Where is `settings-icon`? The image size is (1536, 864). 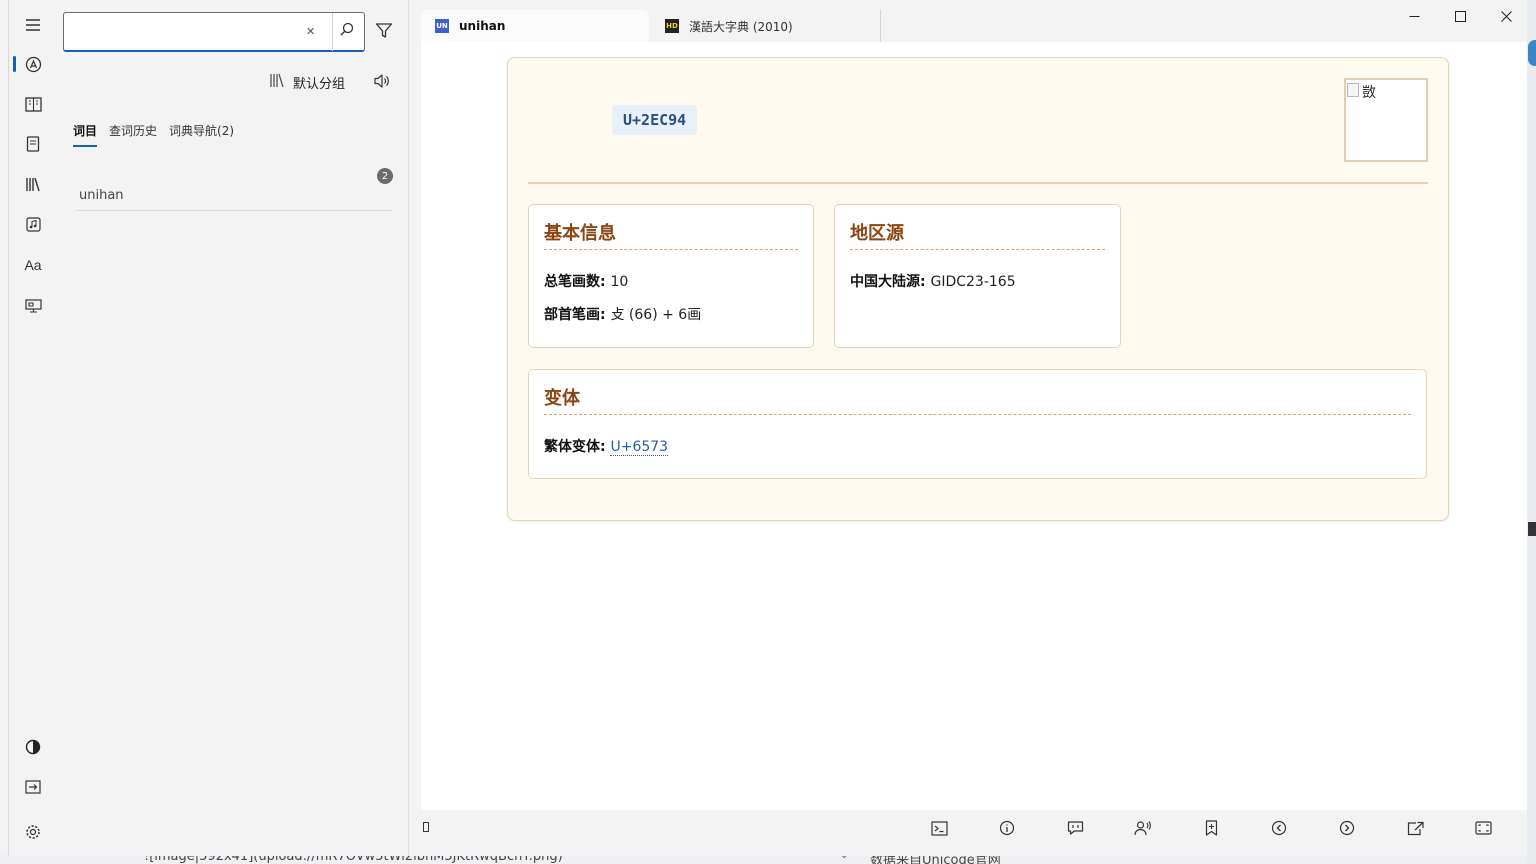
settings-icon is located at coordinates (33, 832).